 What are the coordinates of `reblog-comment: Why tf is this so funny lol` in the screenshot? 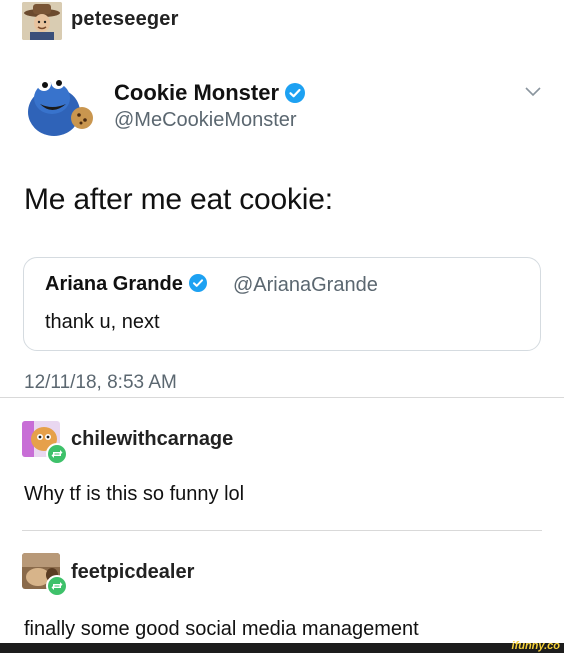 It's located at (134, 494).